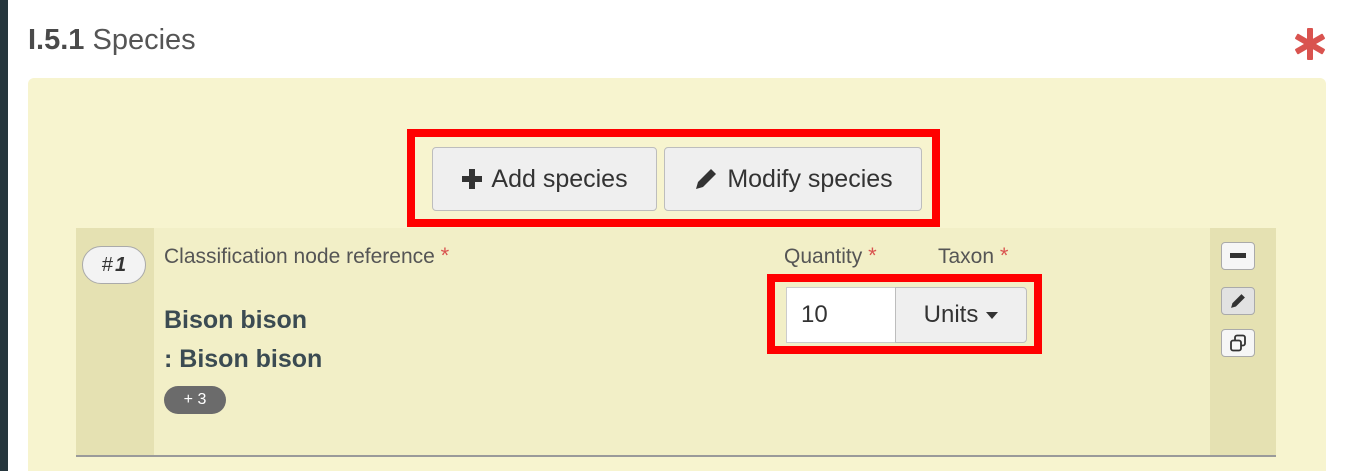  Describe the element at coordinates (673, 178) in the screenshot. I see `buttons-highlight-box` at that location.